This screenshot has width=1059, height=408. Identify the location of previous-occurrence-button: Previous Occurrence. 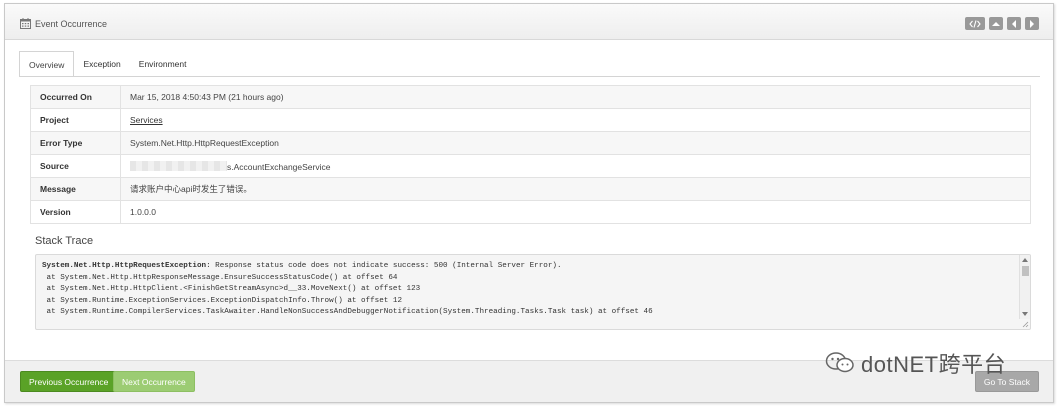
(69, 381).